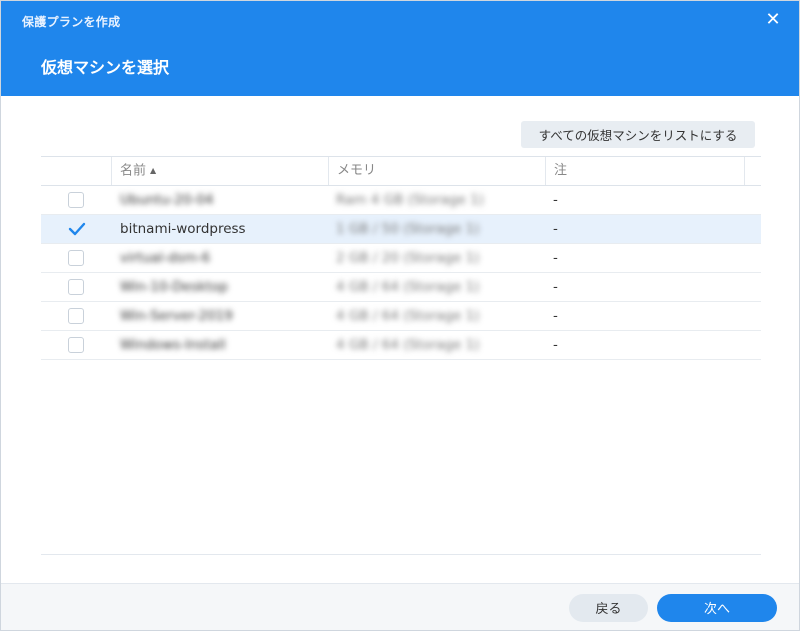  I want to click on column-header-note: 注, so click(644, 171).